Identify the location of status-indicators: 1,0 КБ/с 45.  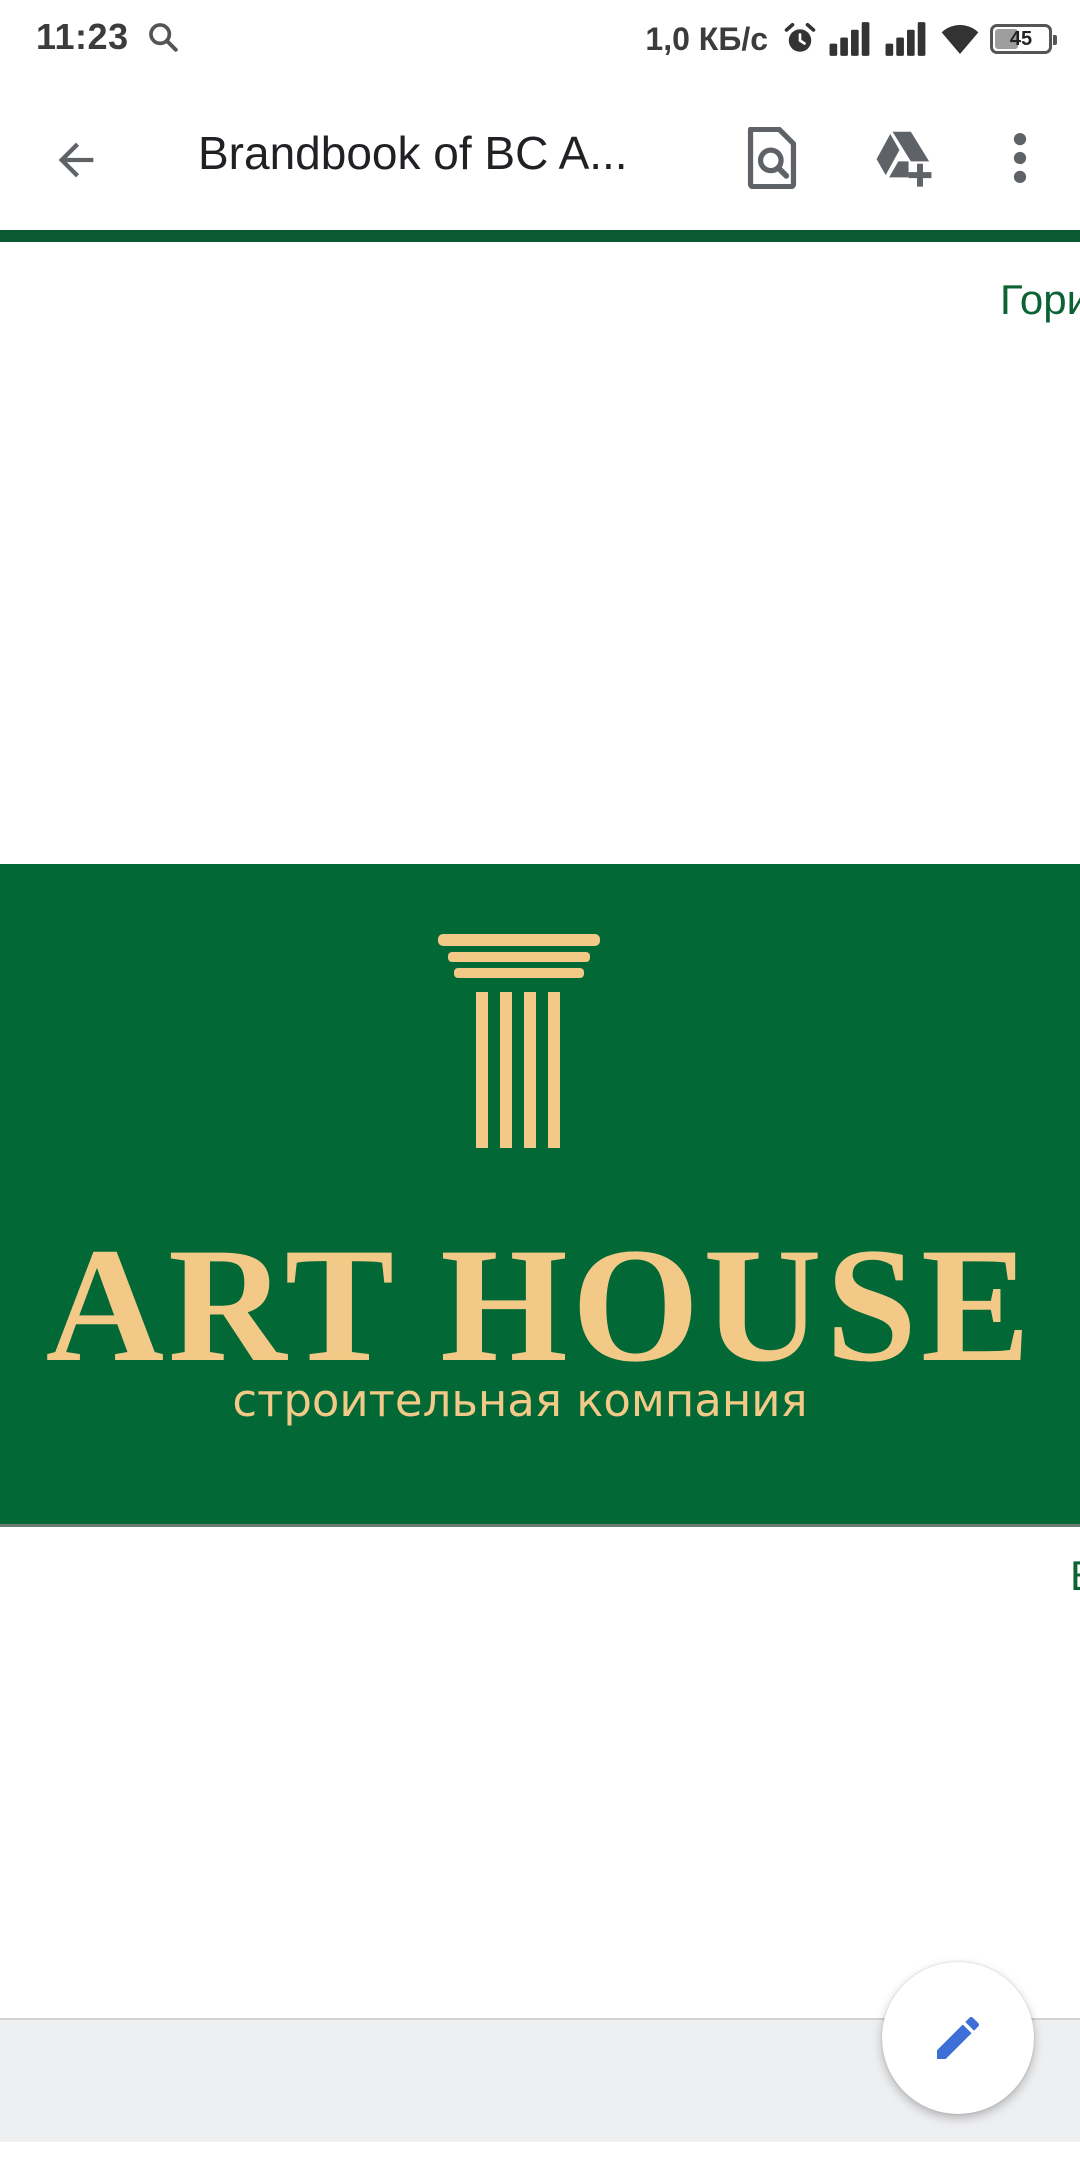
(851, 39).